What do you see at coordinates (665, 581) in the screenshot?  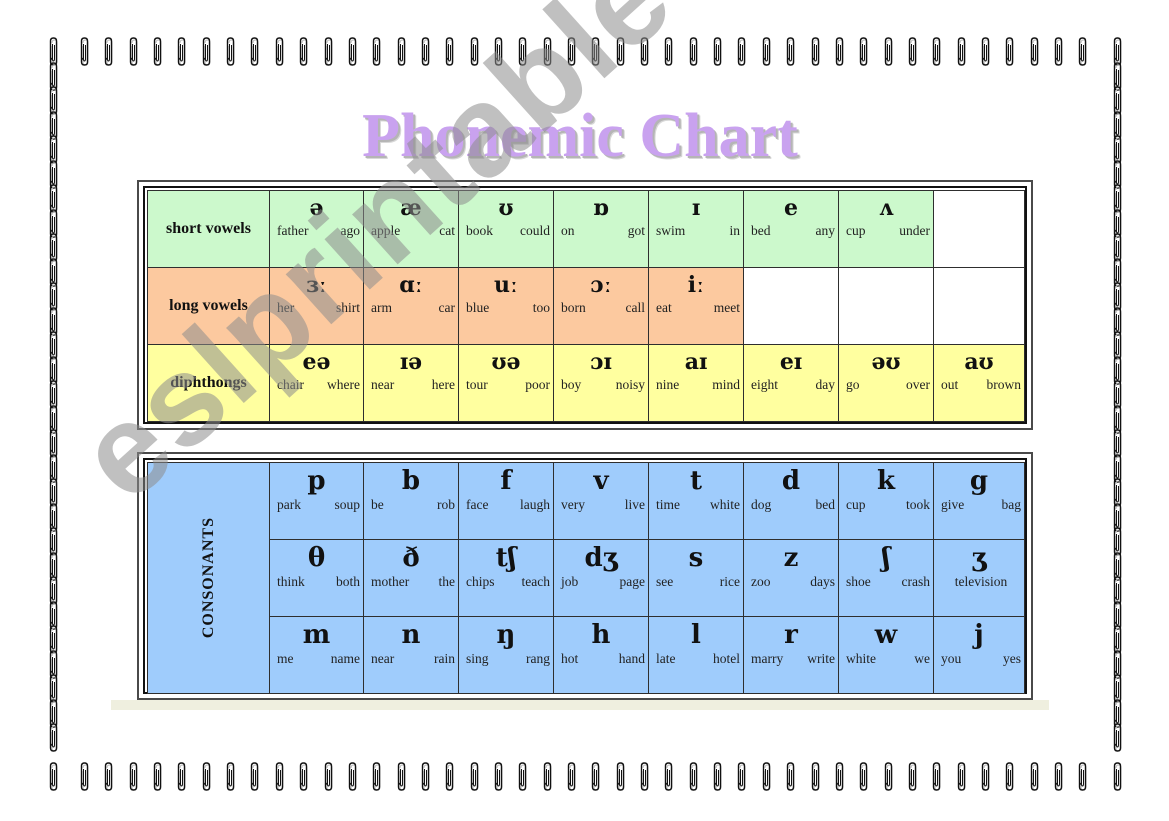 I see `example-word: see` at bounding box center [665, 581].